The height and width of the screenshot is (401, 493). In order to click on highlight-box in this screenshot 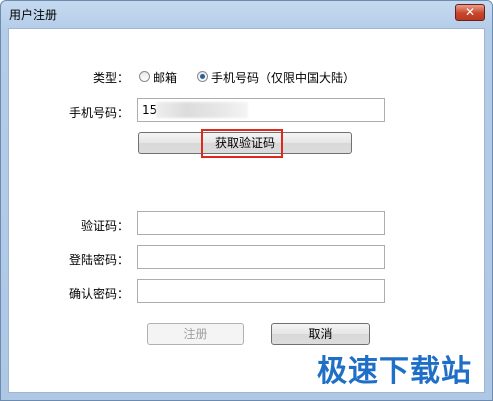, I will do `click(242, 143)`.